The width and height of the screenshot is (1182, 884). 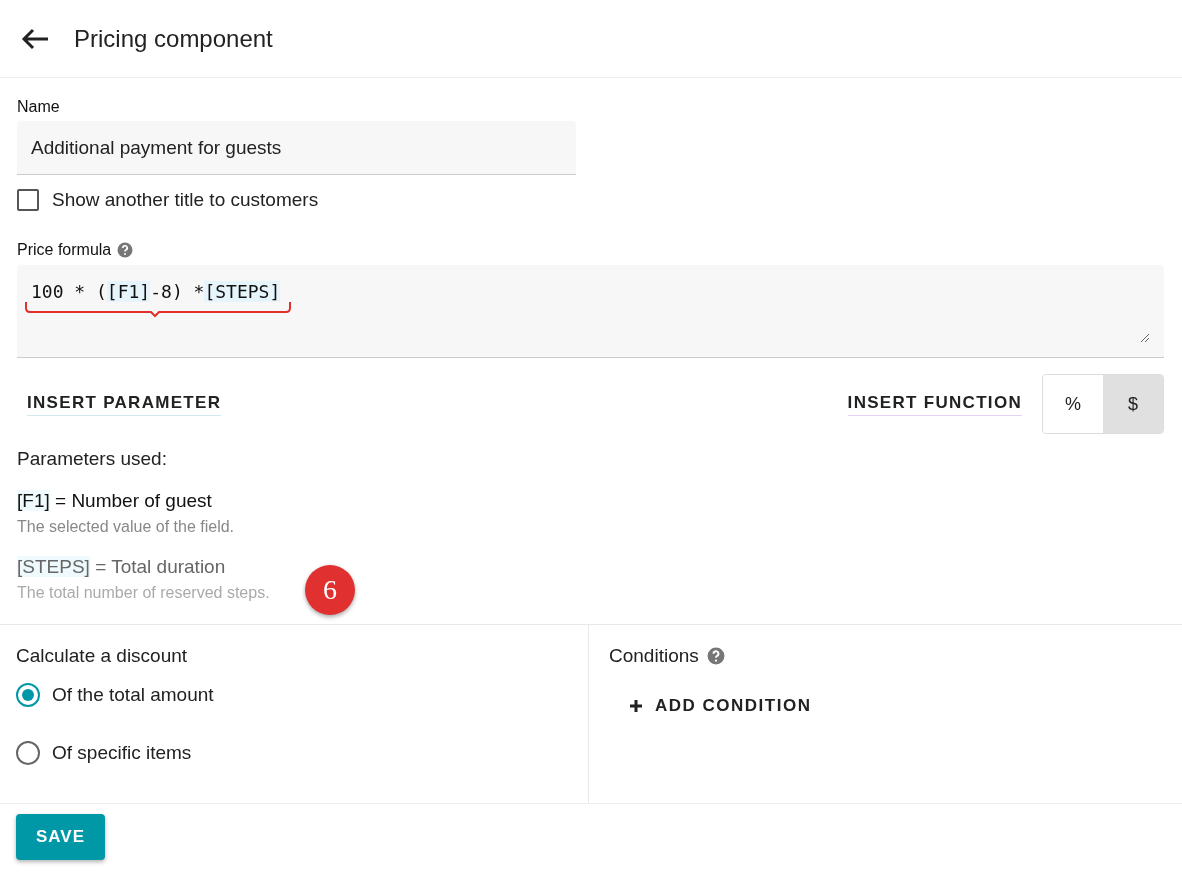 What do you see at coordinates (133, 695) in the screenshot?
I see `radio-label: Of the total amount` at bounding box center [133, 695].